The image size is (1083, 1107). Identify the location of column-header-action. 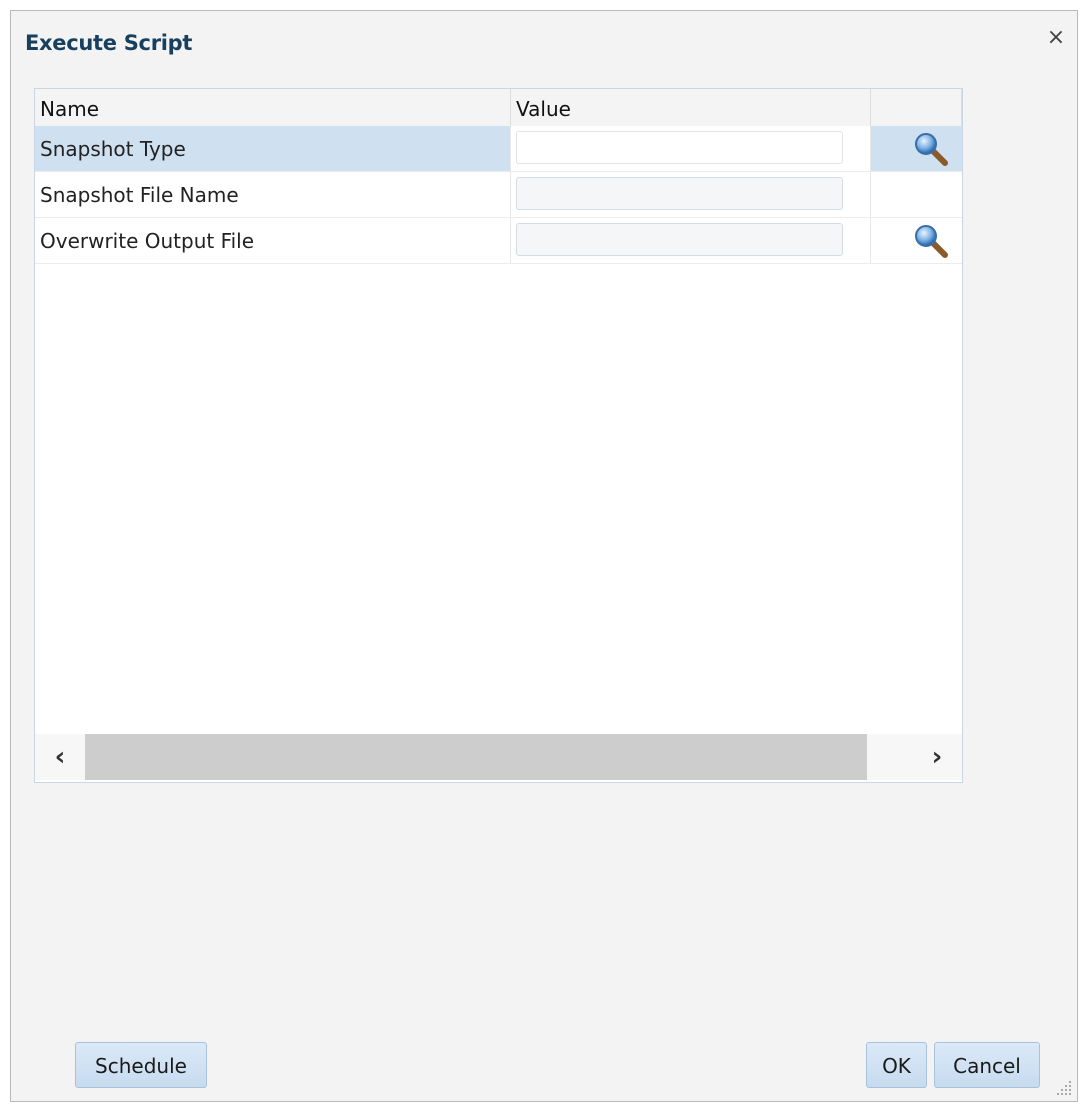
(916, 107).